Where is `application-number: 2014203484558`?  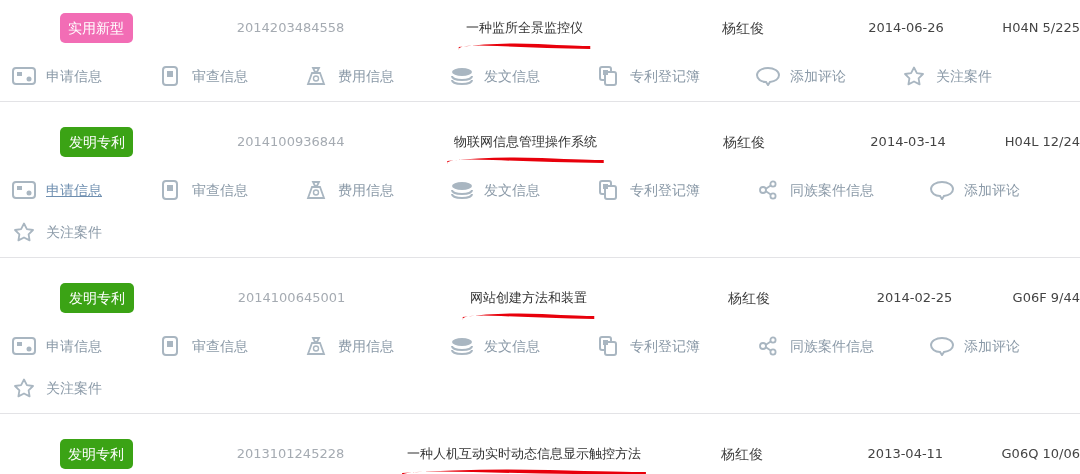 application-number: 2014203484558 is located at coordinates (291, 28).